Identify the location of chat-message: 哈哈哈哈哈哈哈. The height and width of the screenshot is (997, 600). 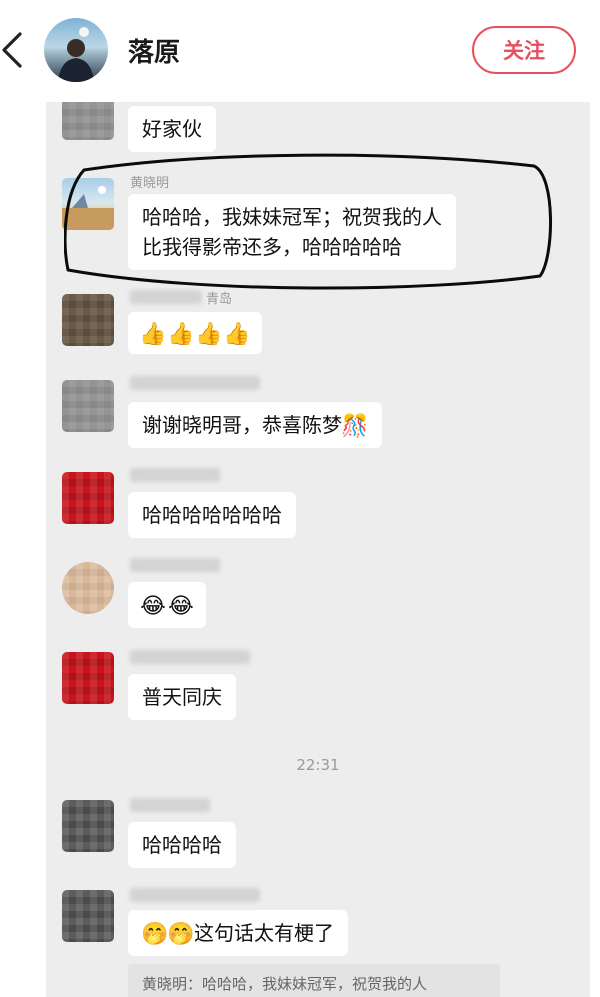
(318, 507).